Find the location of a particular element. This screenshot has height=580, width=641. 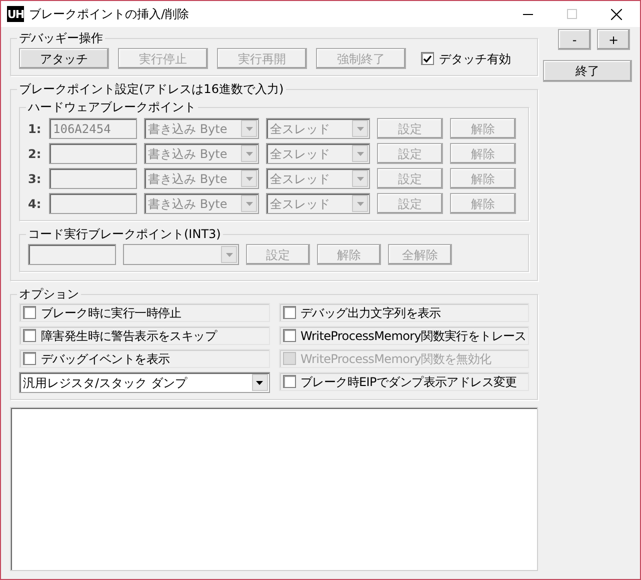

push-button: アタッチ is located at coordinates (64, 58).